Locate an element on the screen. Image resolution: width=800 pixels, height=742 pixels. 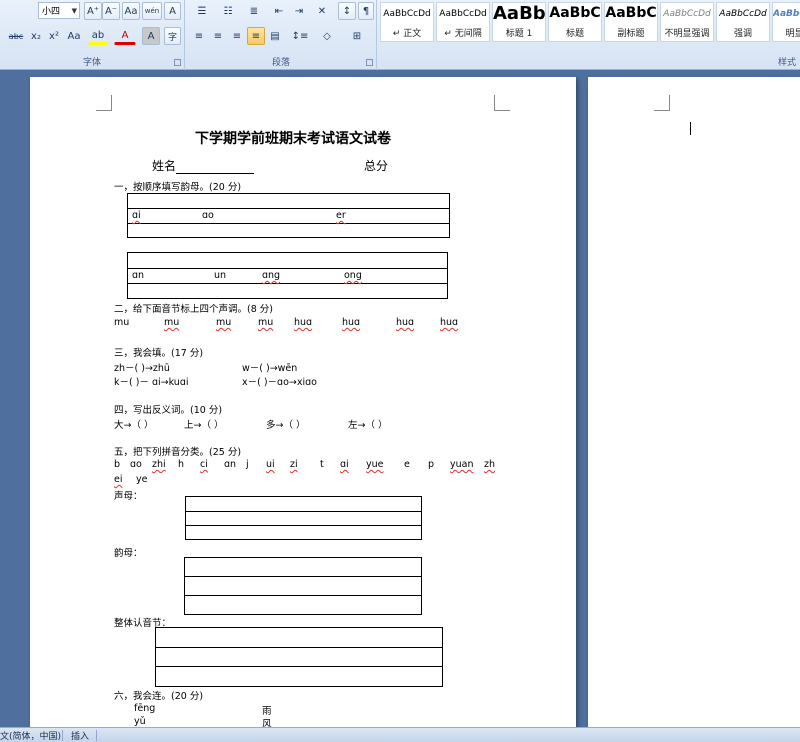
increase-indent-button: ⇥ is located at coordinates (299, 11).